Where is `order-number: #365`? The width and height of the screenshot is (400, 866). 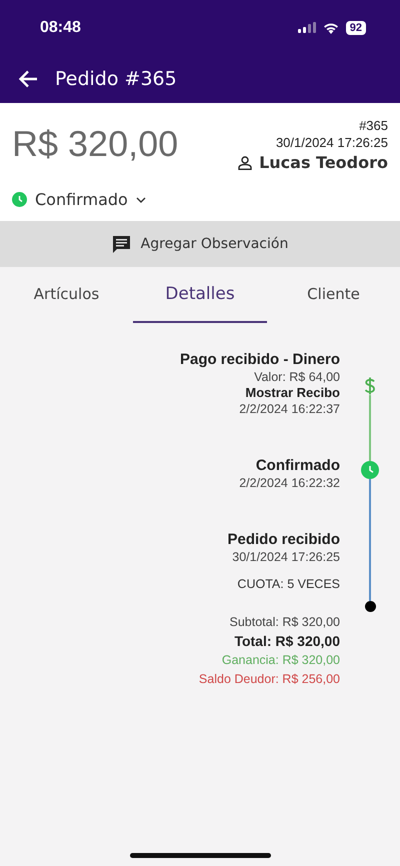
order-number: #365 is located at coordinates (373, 125).